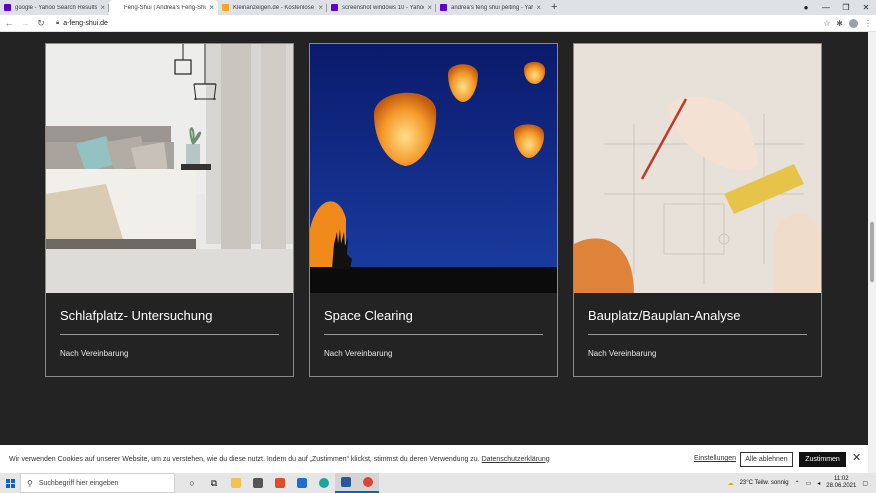 This screenshot has width=876, height=493. Describe the element at coordinates (78, 483) in the screenshot. I see `search-placeholder: Suchbegriff hier eingeben` at that location.